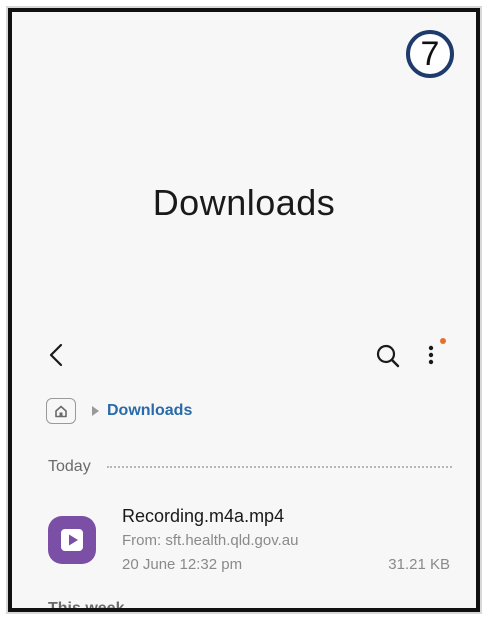 The height and width of the screenshot is (620, 490). I want to click on section-header-today: Today, so click(250, 467).